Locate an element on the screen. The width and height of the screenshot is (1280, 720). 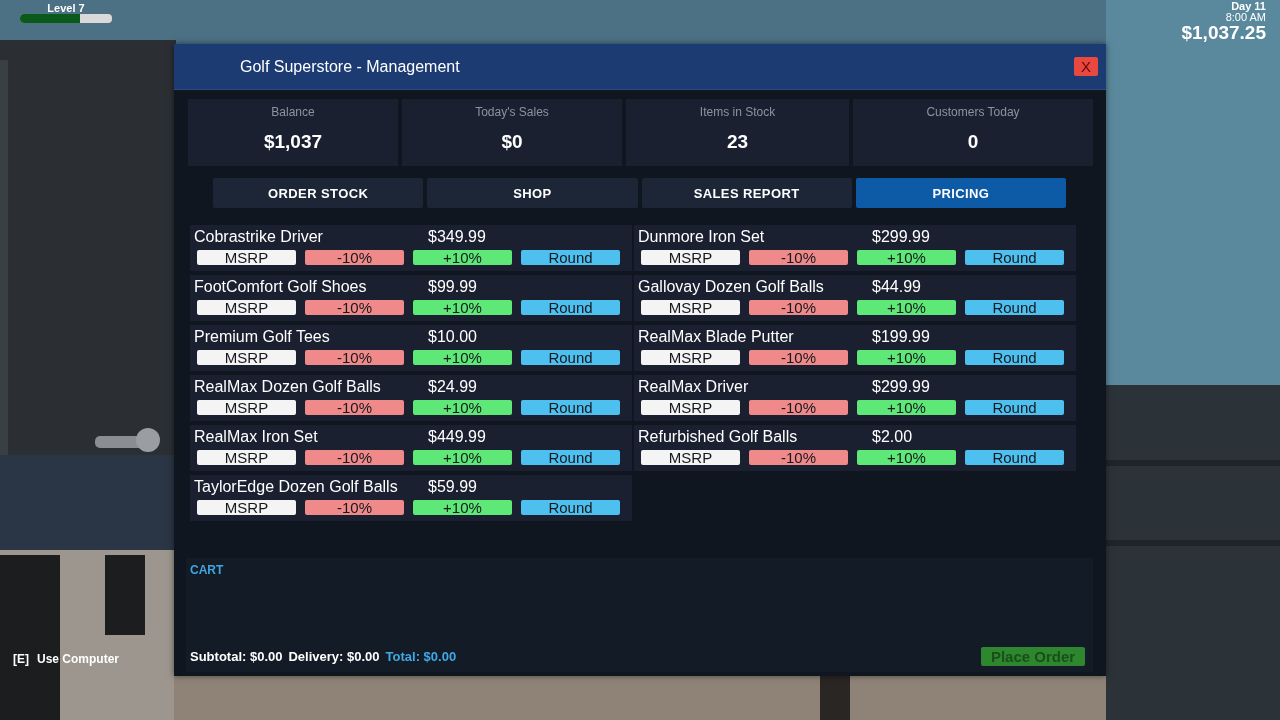
total-label: Total: $0.00 is located at coordinates (421, 656).